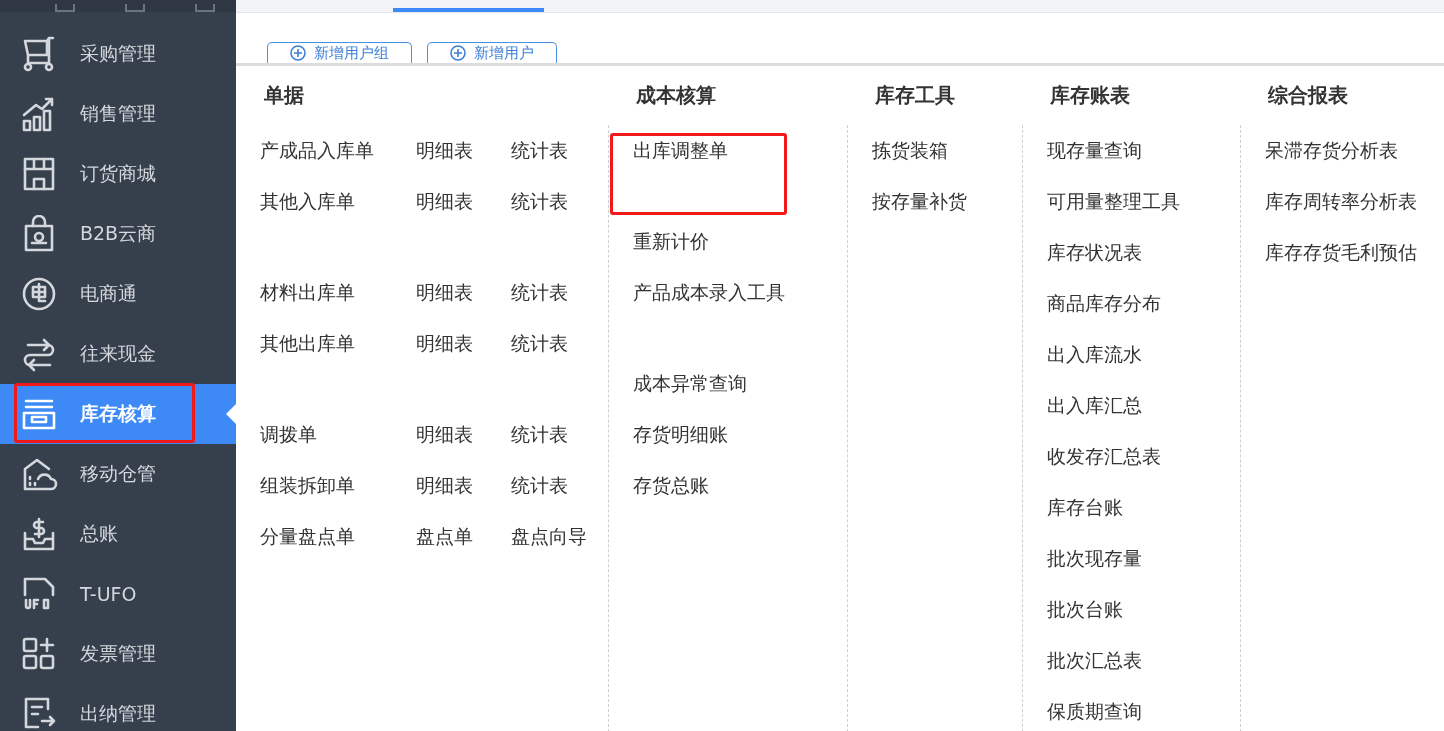 The width and height of the screenshot is (1444, 731). What do you see at coordinates (338, 485) in the screenshot?
I see `menu-link: 组装拆卸单` at bounding box center [338, 485].